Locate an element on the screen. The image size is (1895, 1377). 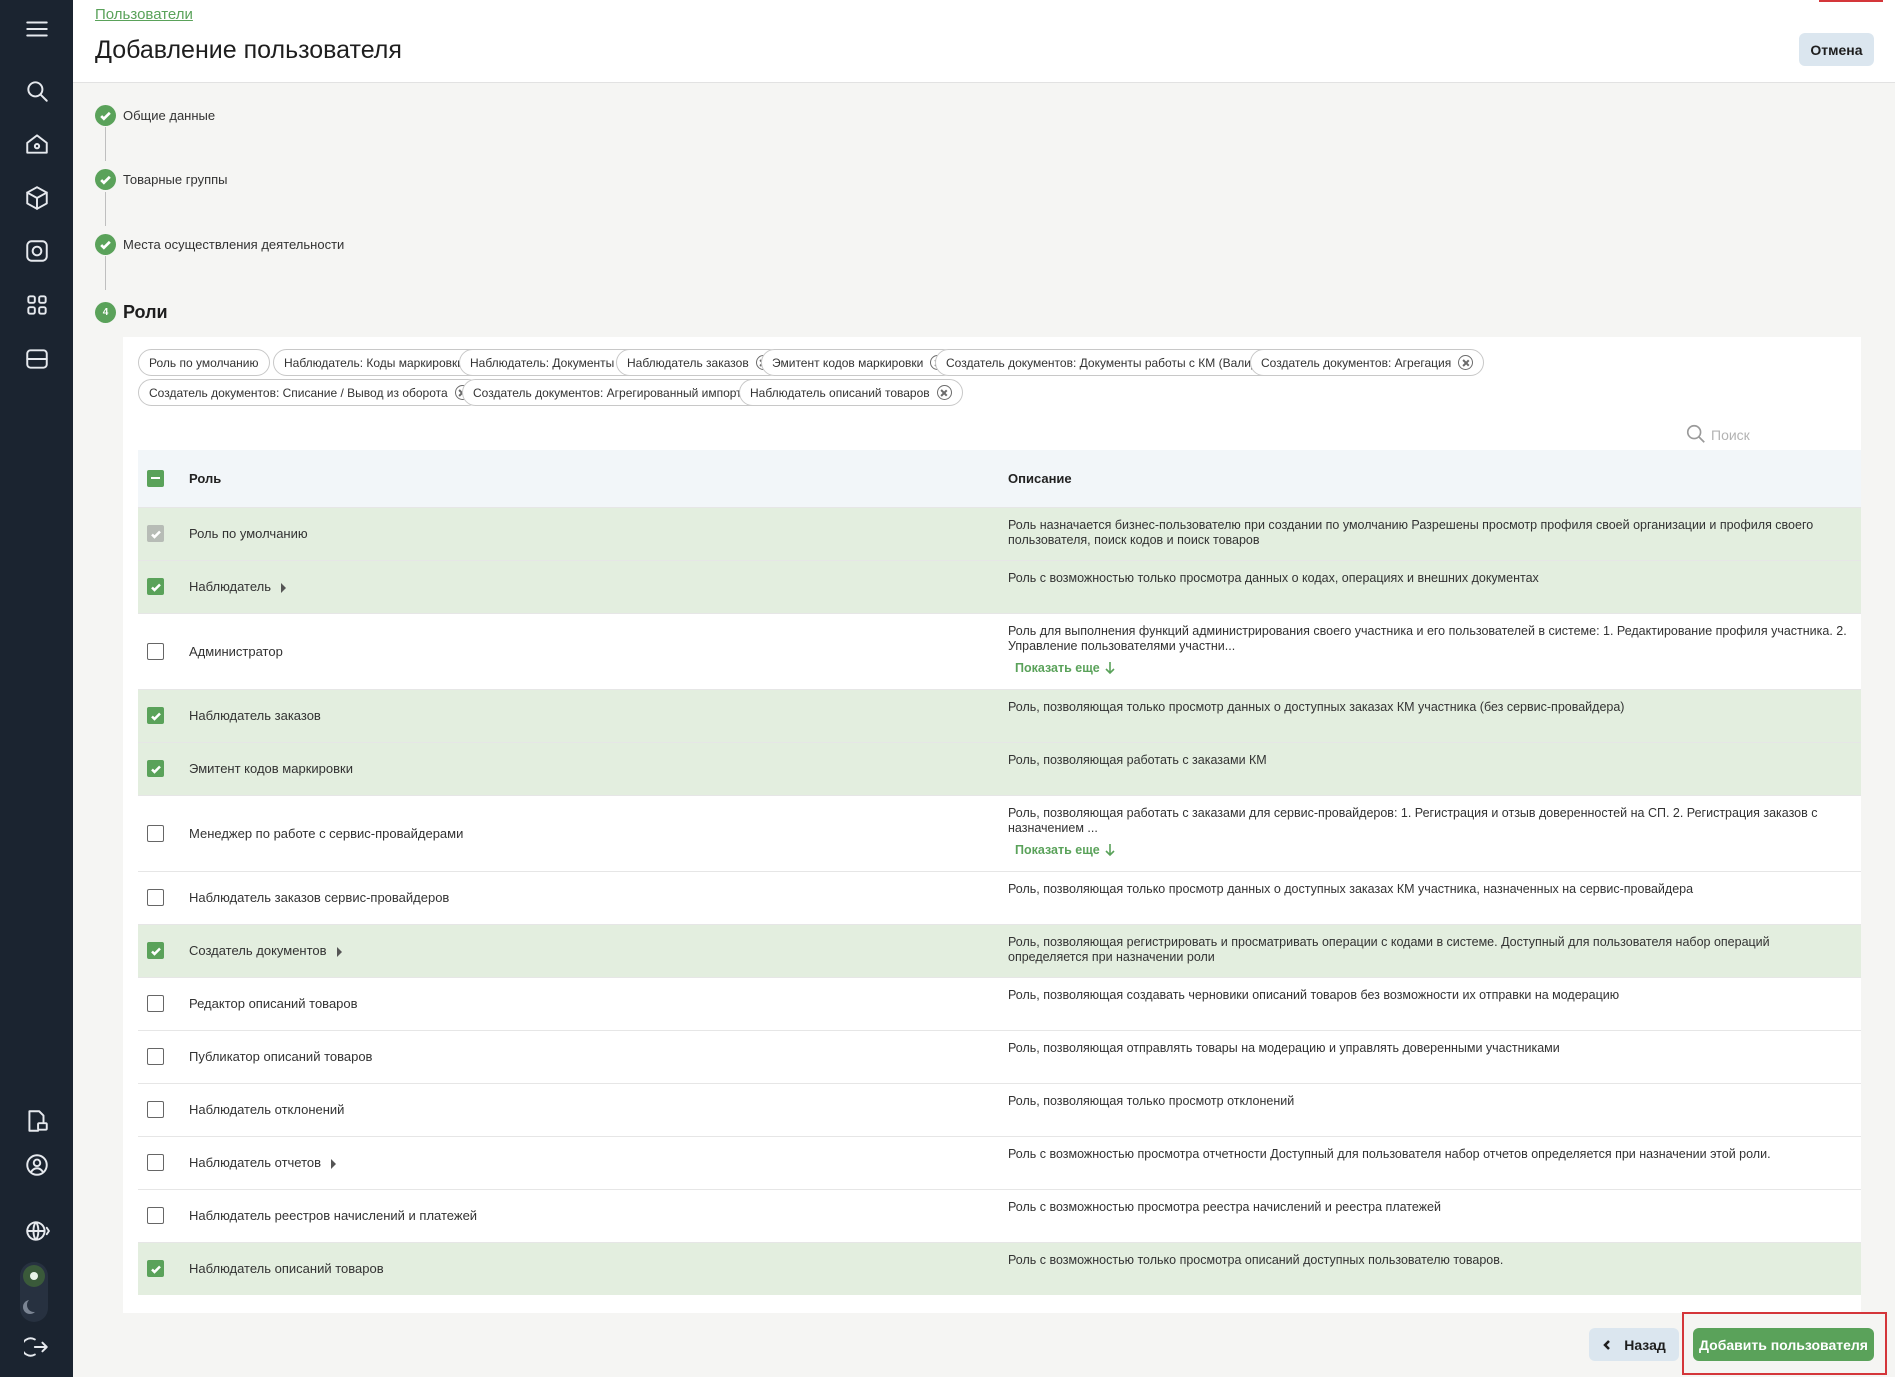
role-chip: Создатель документов: Агрегация is located at coordinates (1367, 362).